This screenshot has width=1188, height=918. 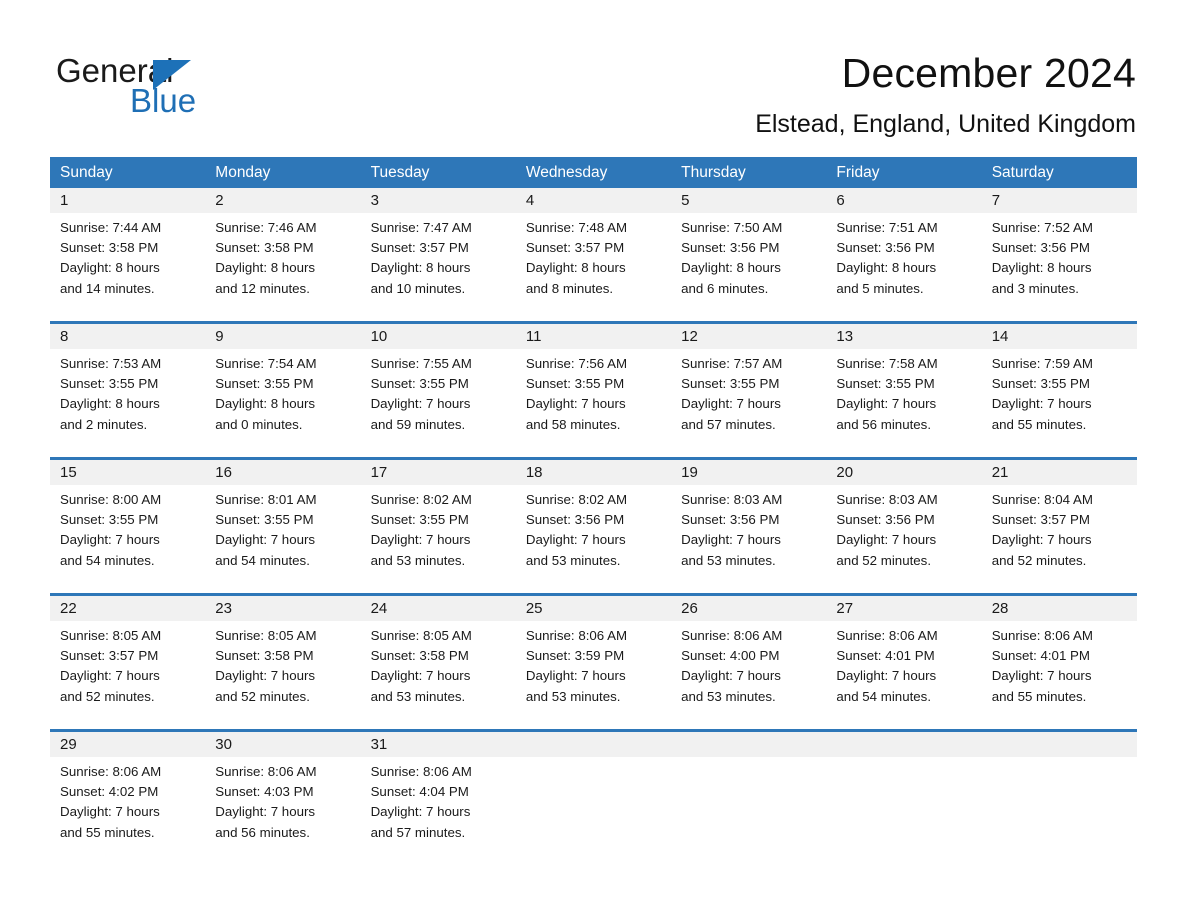 I want to click on day-number: 28, so click(x=1059, y=608).